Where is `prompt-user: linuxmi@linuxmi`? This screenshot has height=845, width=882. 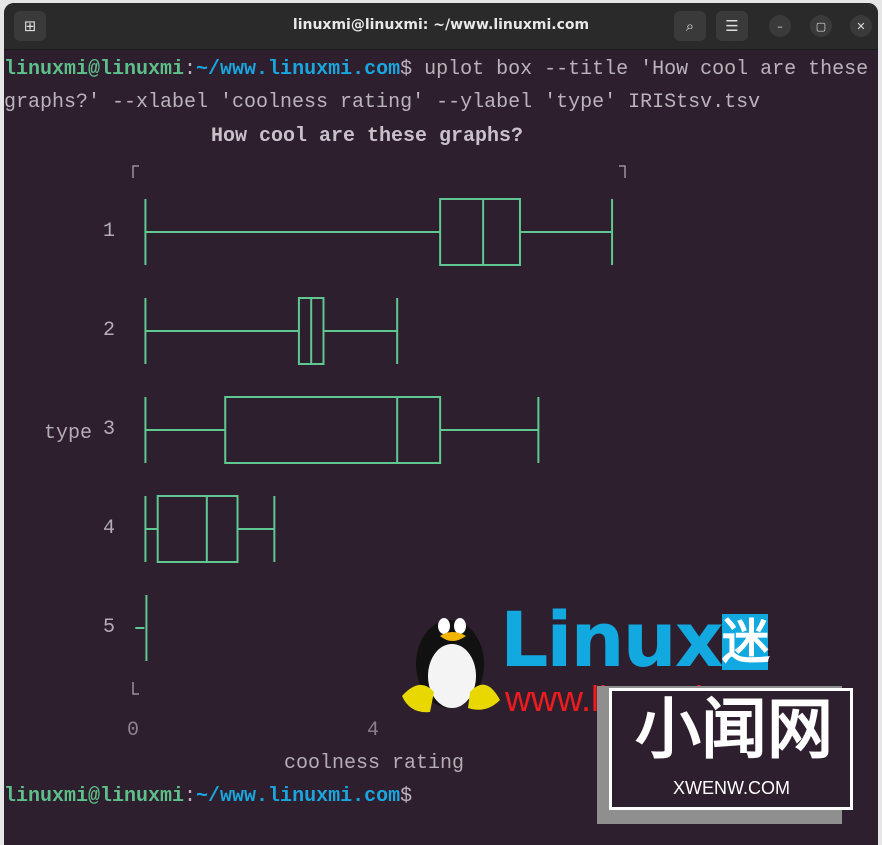
prompt-user: linuxmi@linuxmi is located at coordinates (94, 796).